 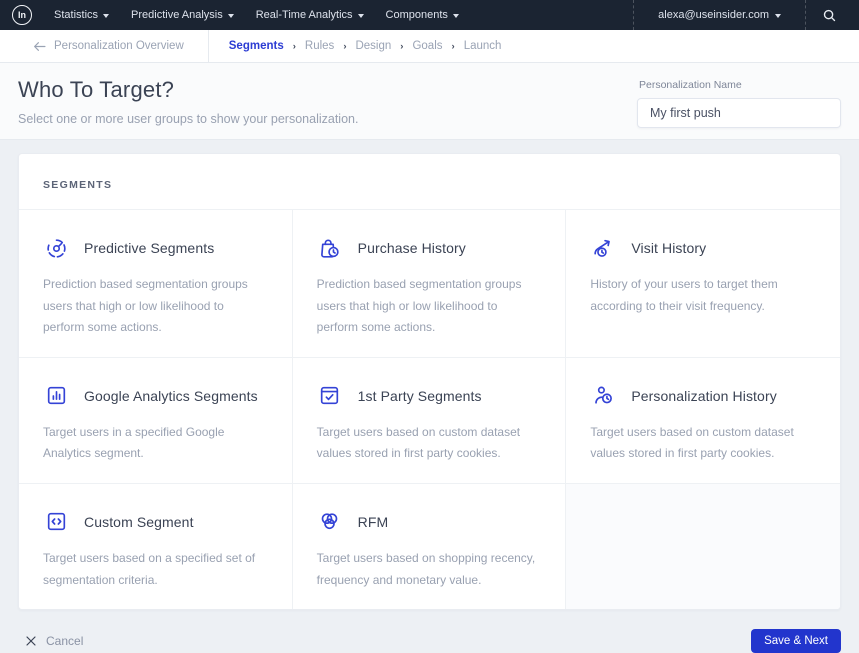 I want to click on step-design: Design, so click(x=373, y=46).